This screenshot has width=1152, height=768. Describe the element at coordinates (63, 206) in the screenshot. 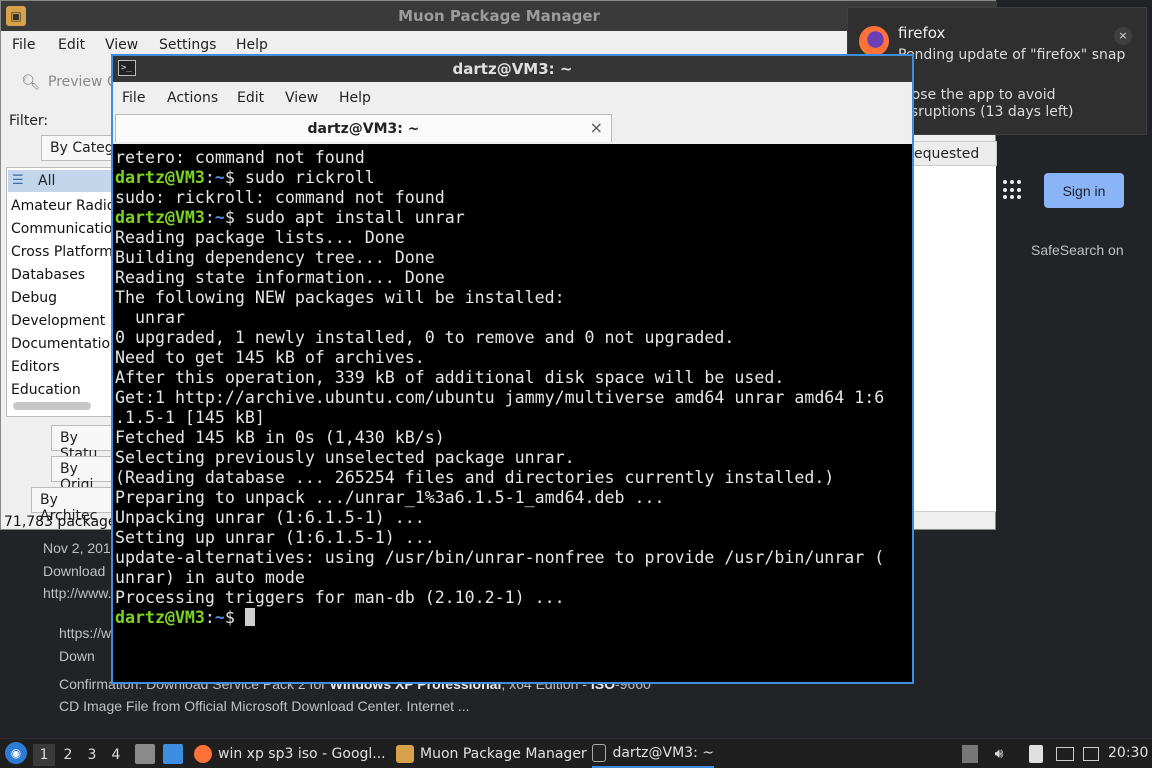

I see `category-item: Amateur Radio` at that location.